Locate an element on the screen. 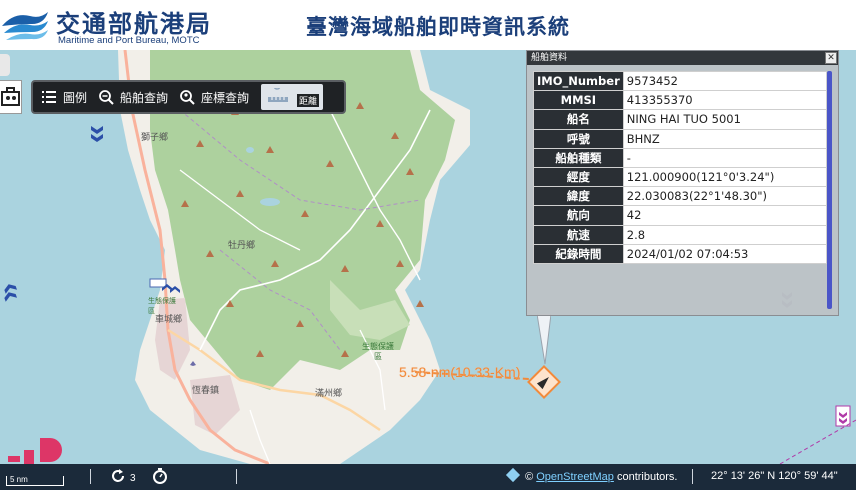 The image size is (856, 490). location-search-icon is located at coordinates (187, 97).